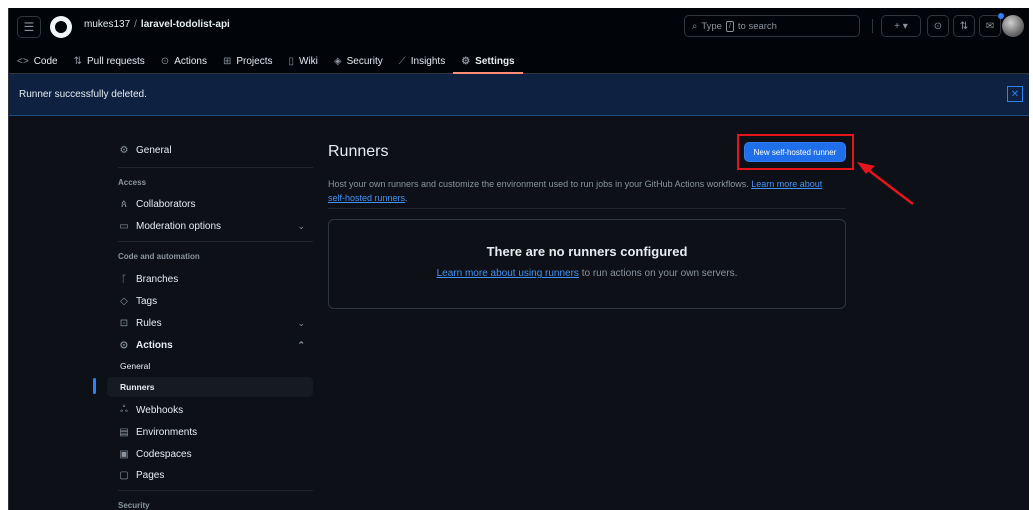 The image size is (1033, 510). What do you see at coordinates (124, 475) in the screenshot?
I see `browser-icon: ▢` at bounding box center [124, 475].